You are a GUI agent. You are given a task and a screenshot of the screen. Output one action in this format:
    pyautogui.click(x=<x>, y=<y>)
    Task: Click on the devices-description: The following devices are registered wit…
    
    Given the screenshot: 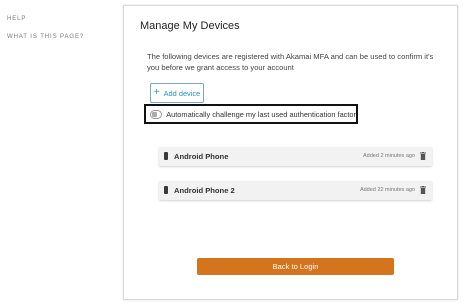 What is the action you would take?
    pyautogui.click(x=290, y=62)
    